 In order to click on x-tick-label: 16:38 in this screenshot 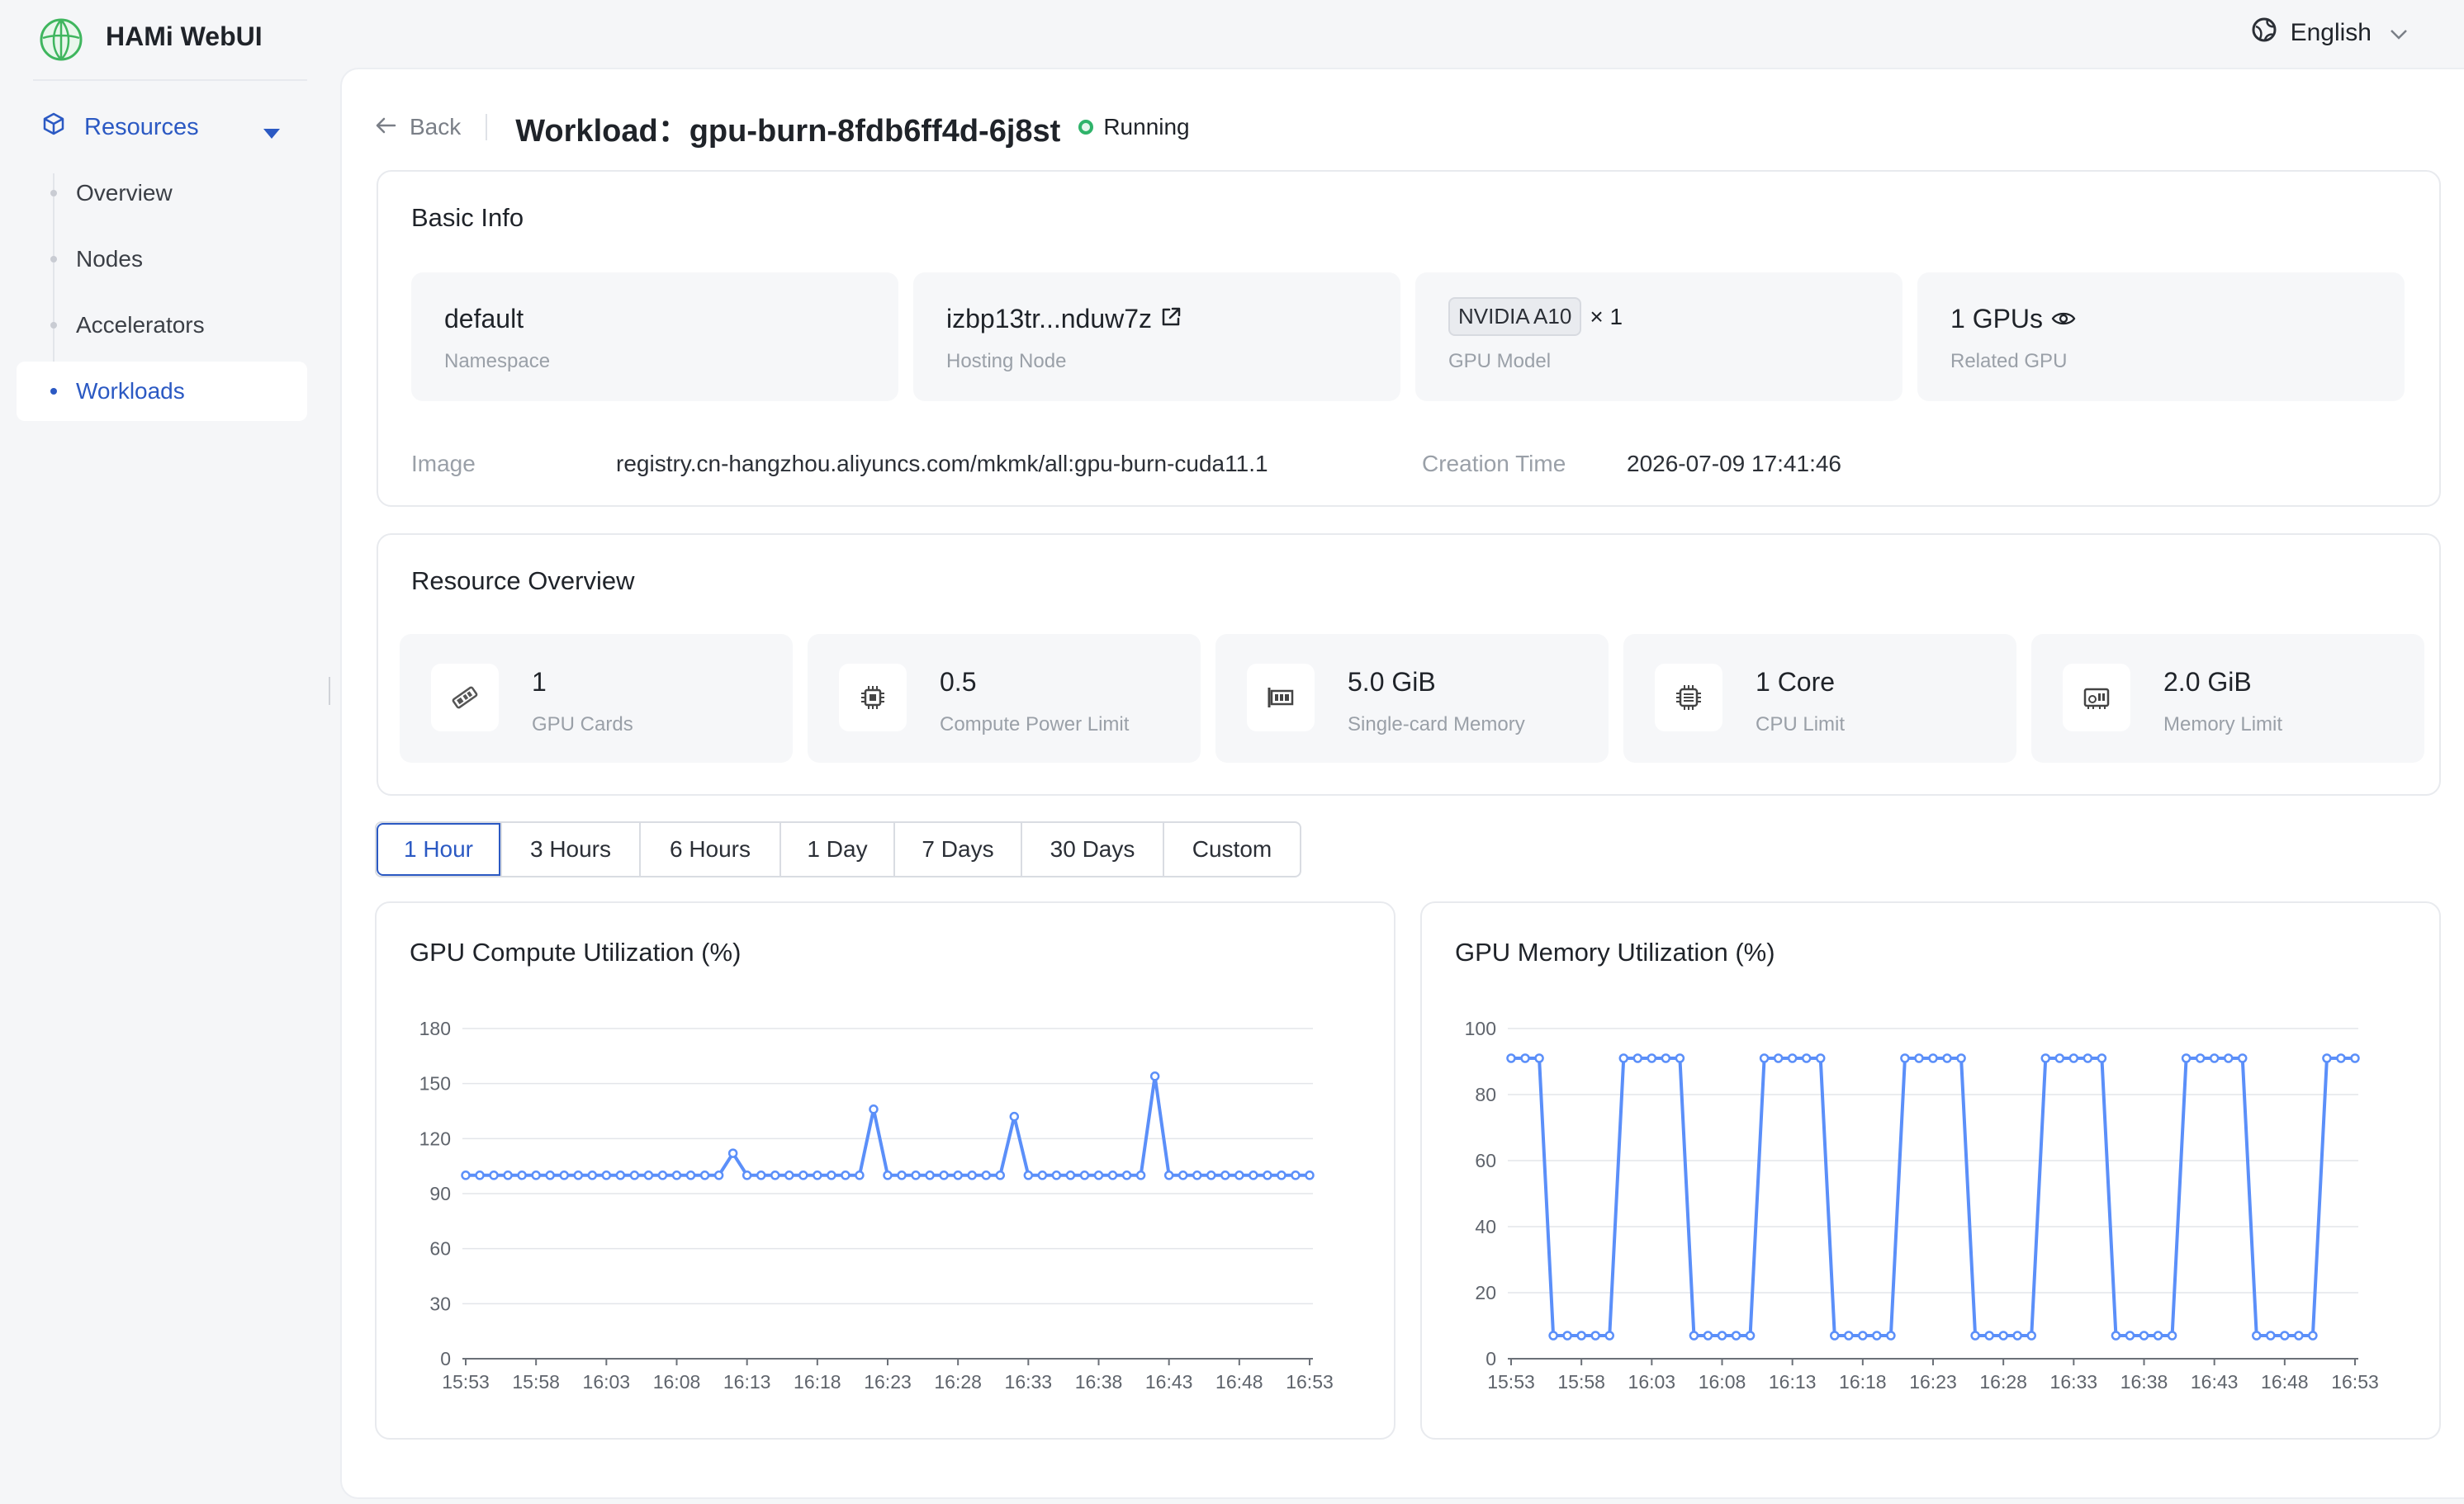, I will do `click(2144, 1382)`.